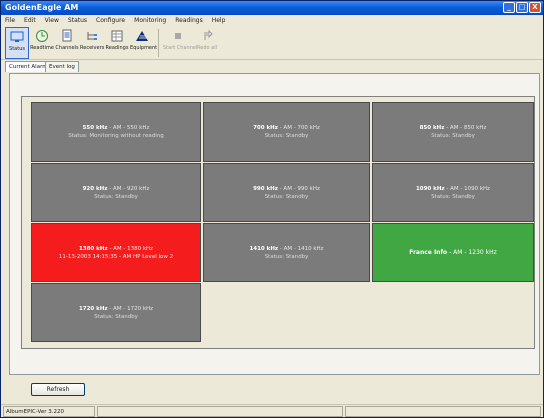 This screenshot has height=418, width=544. Describe the element at coordinates (130, 248) in the screenshot. I see `tile-band: - AM - 1380 kHz` at that location.